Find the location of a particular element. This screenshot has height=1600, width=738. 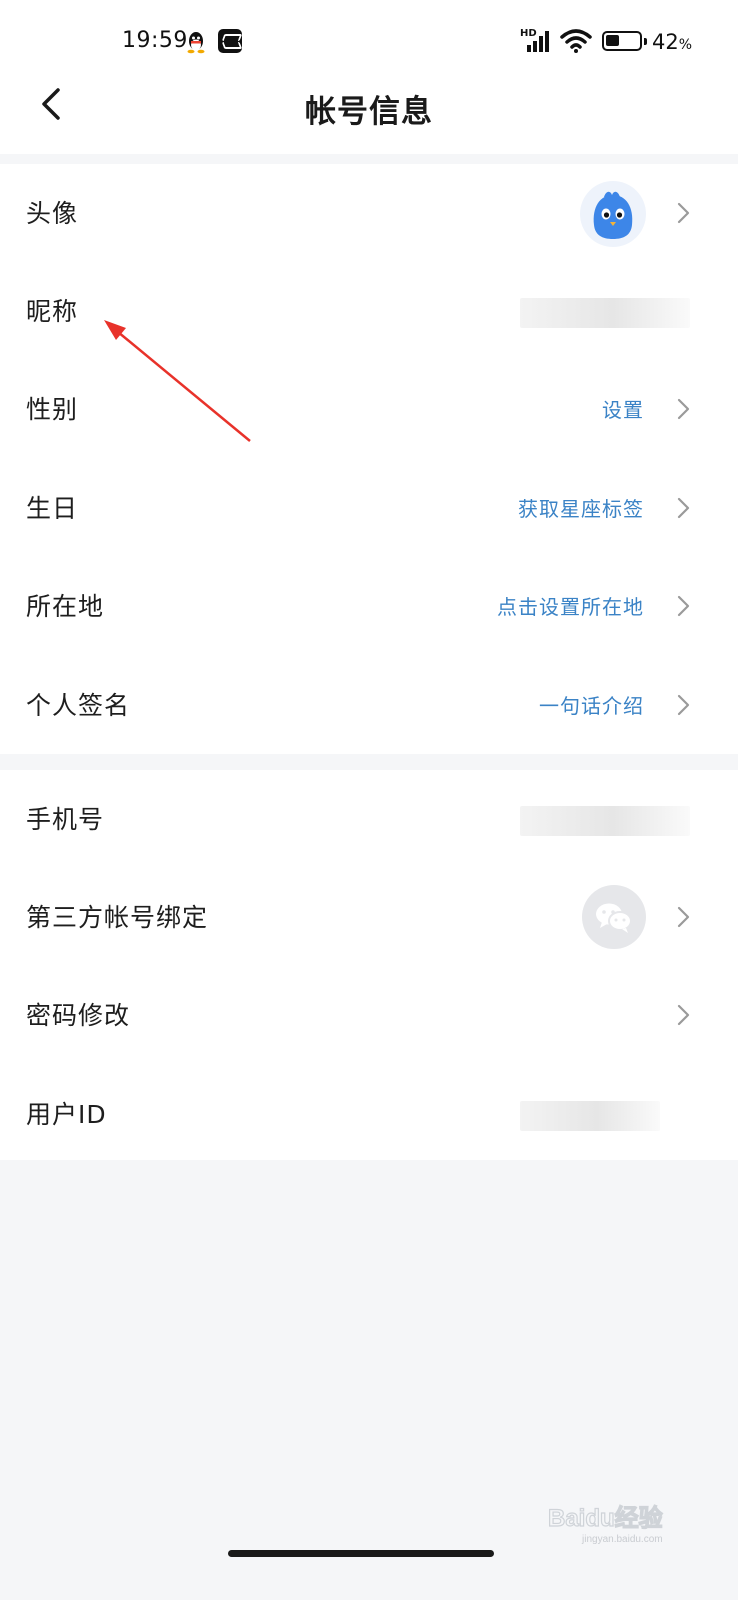

signal-icon is located at coordinates (538, 41).